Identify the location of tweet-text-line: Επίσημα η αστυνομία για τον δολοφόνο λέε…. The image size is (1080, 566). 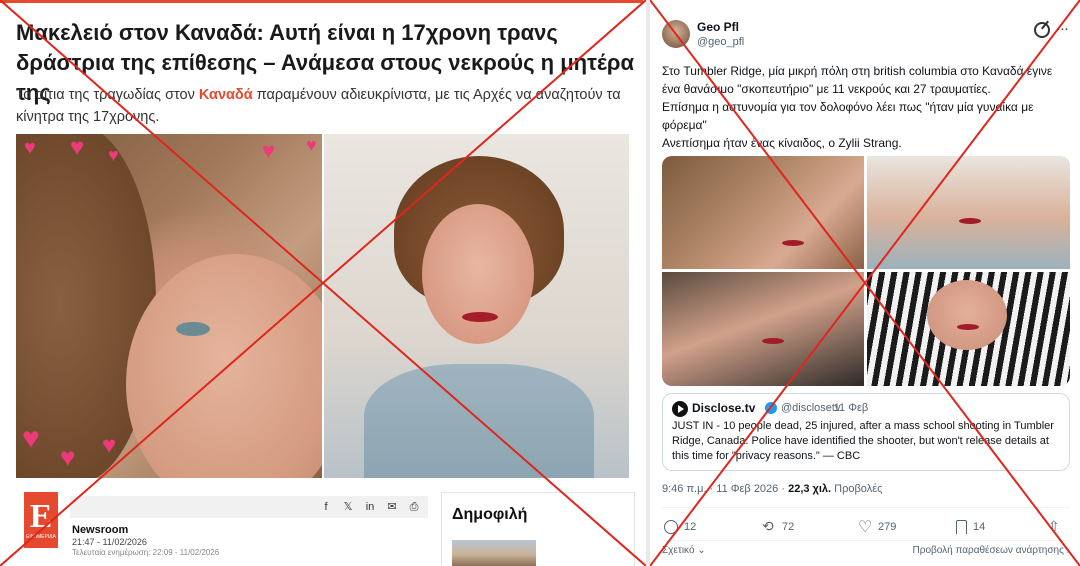
(848, 116).